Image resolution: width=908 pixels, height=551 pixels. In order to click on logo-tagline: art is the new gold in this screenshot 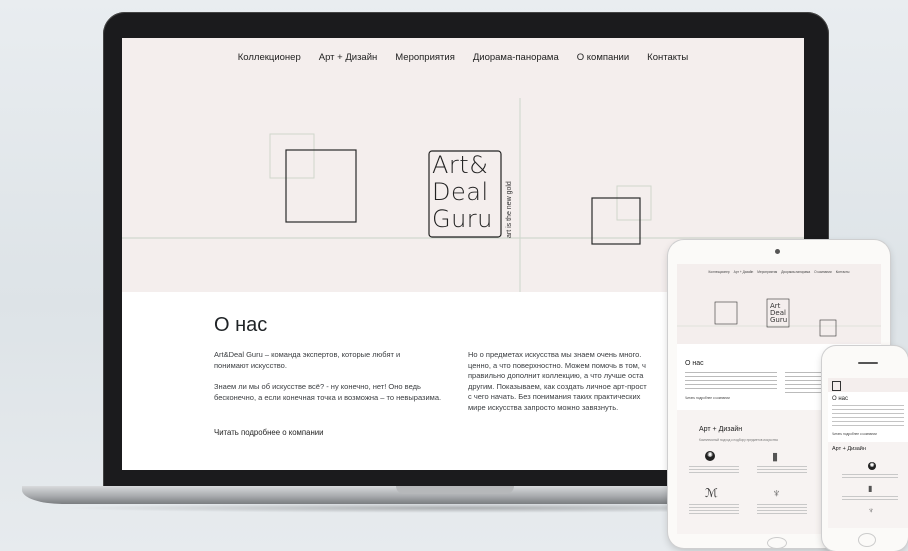, I will do `click(509, 209)`.